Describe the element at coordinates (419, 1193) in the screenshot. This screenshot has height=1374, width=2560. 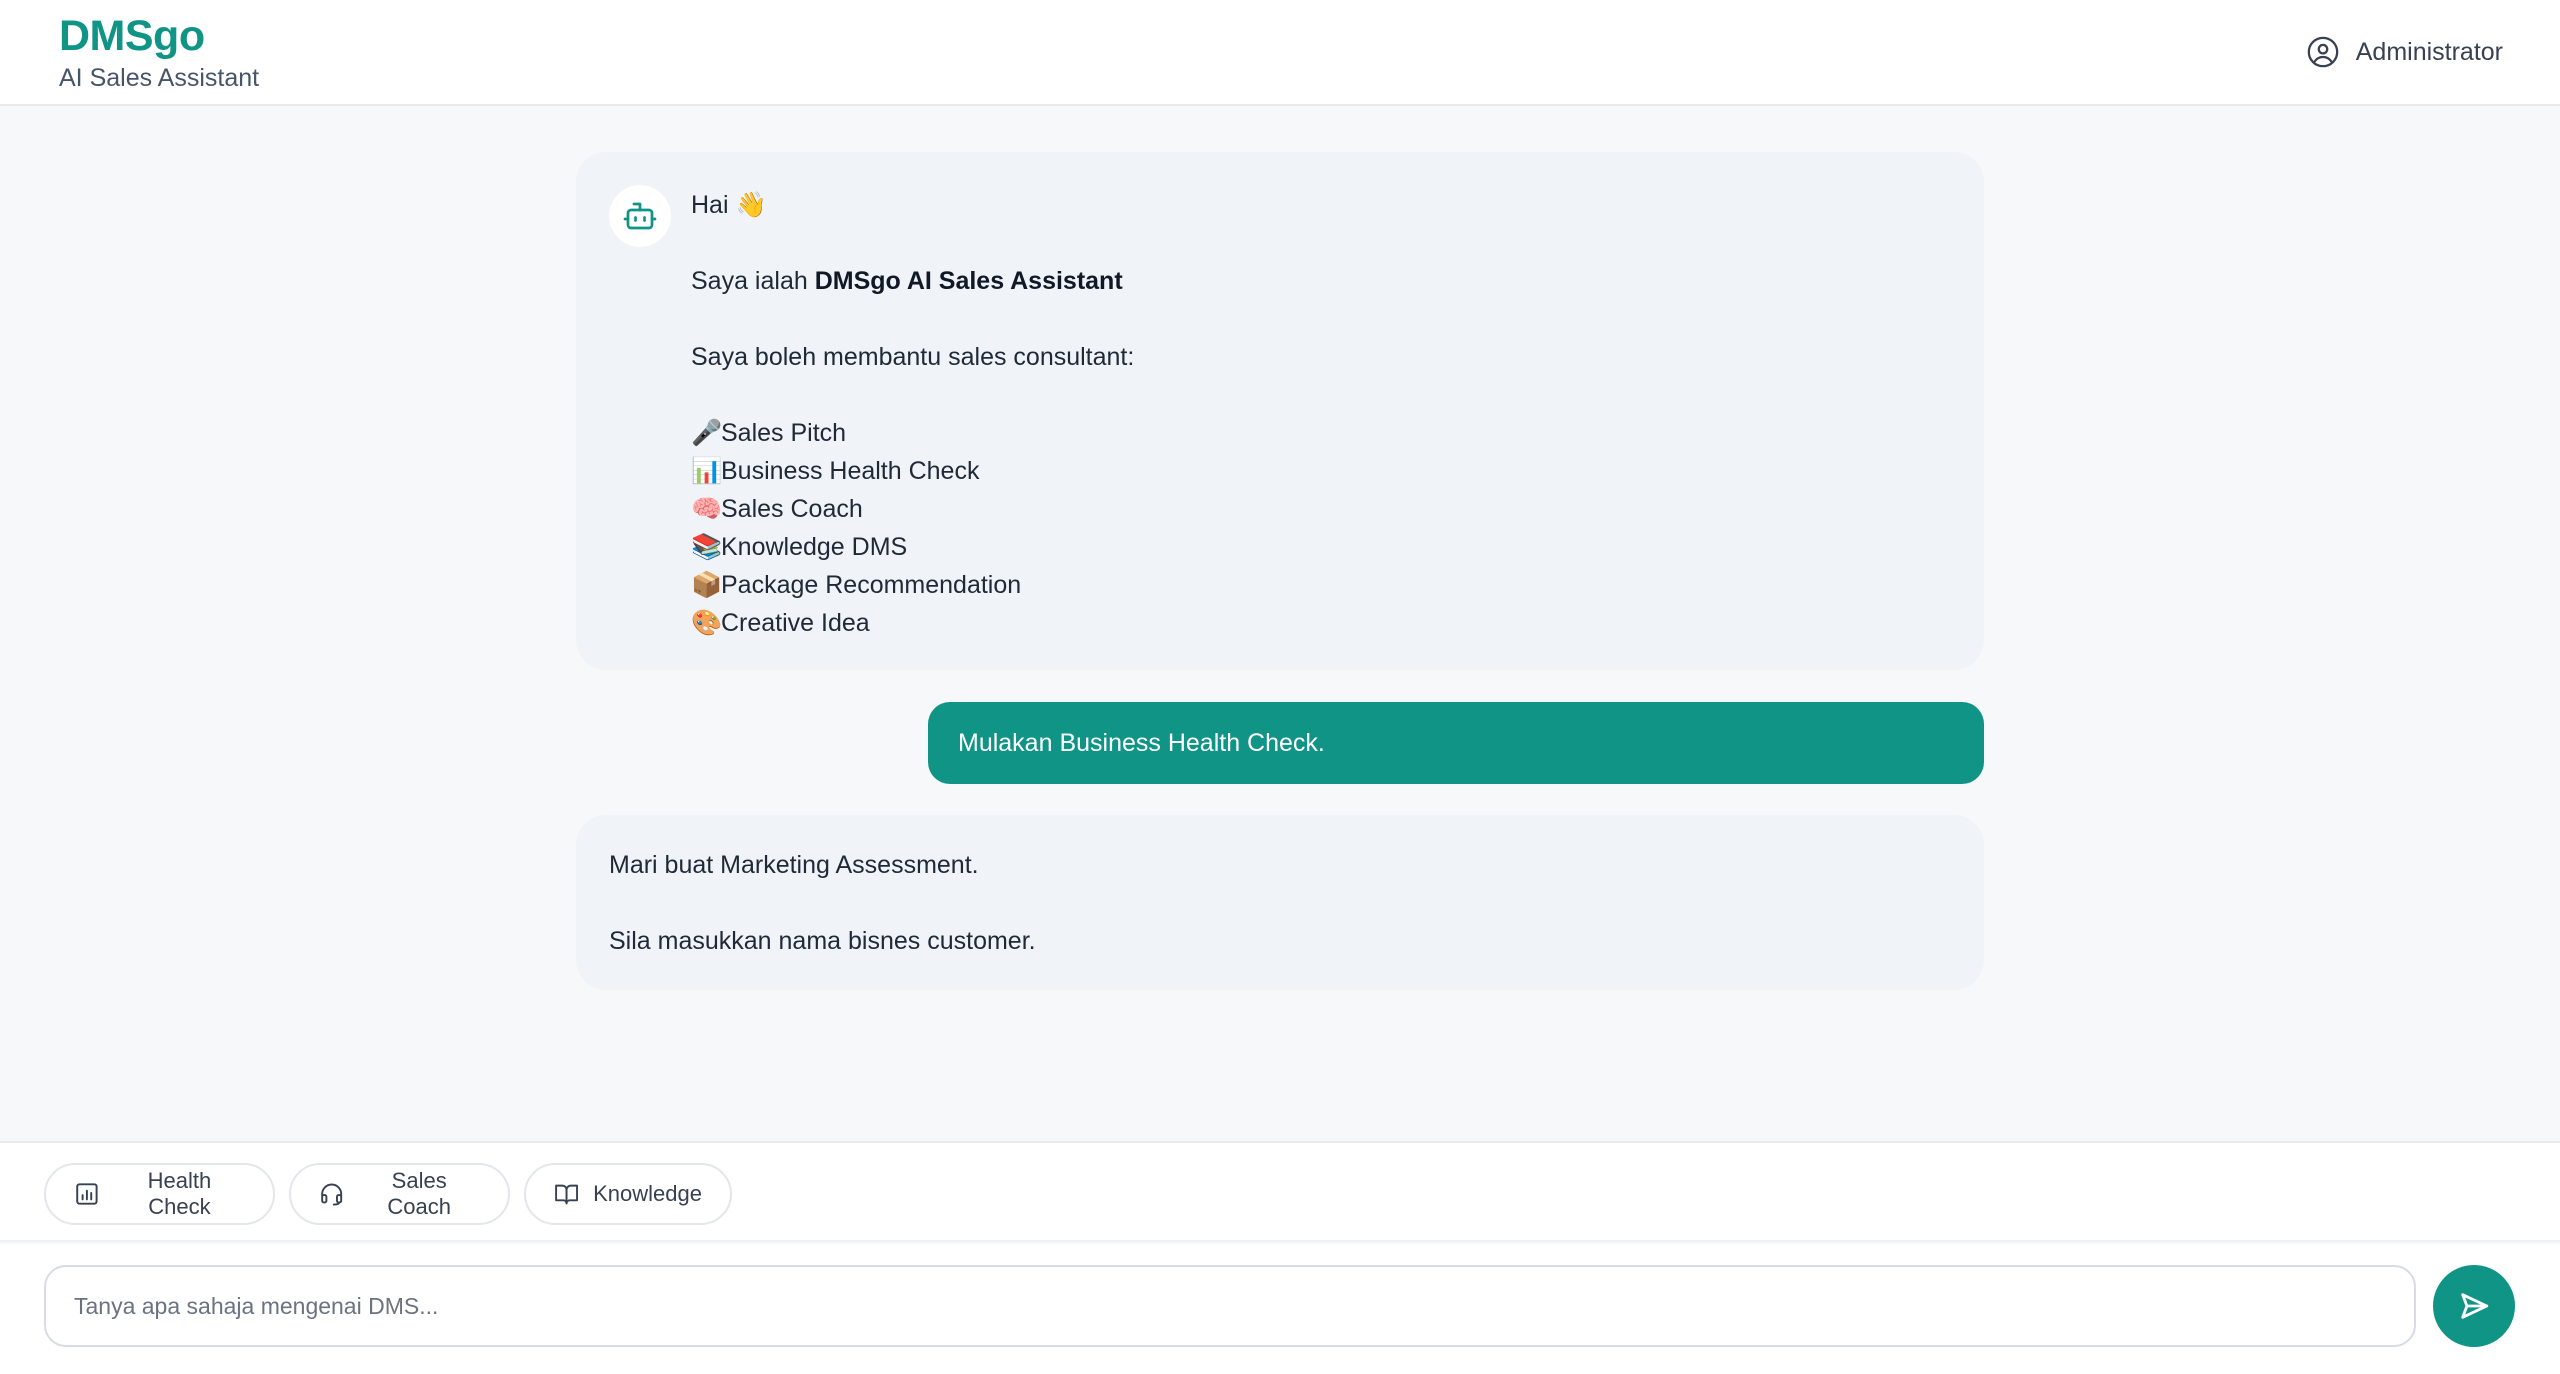
I see `chip-label: Sales Coach` at that location.